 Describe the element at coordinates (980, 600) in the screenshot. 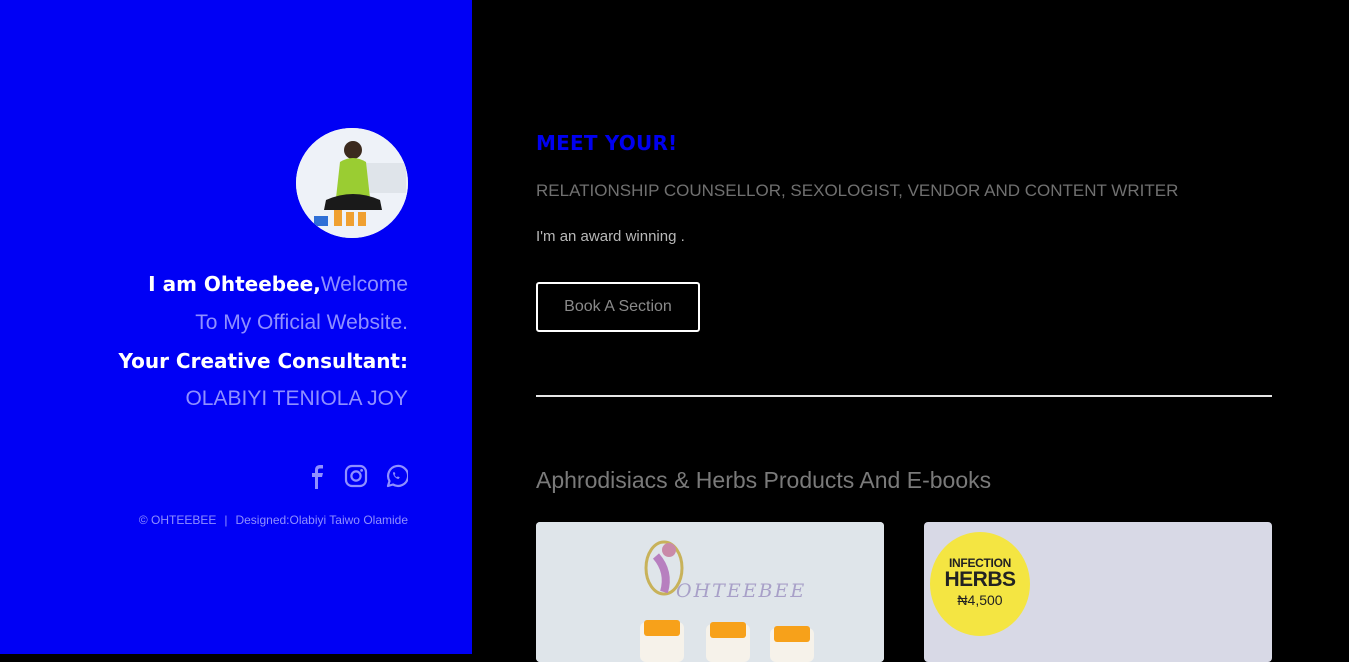

I see `badge-price: ₦4,500` at that location.